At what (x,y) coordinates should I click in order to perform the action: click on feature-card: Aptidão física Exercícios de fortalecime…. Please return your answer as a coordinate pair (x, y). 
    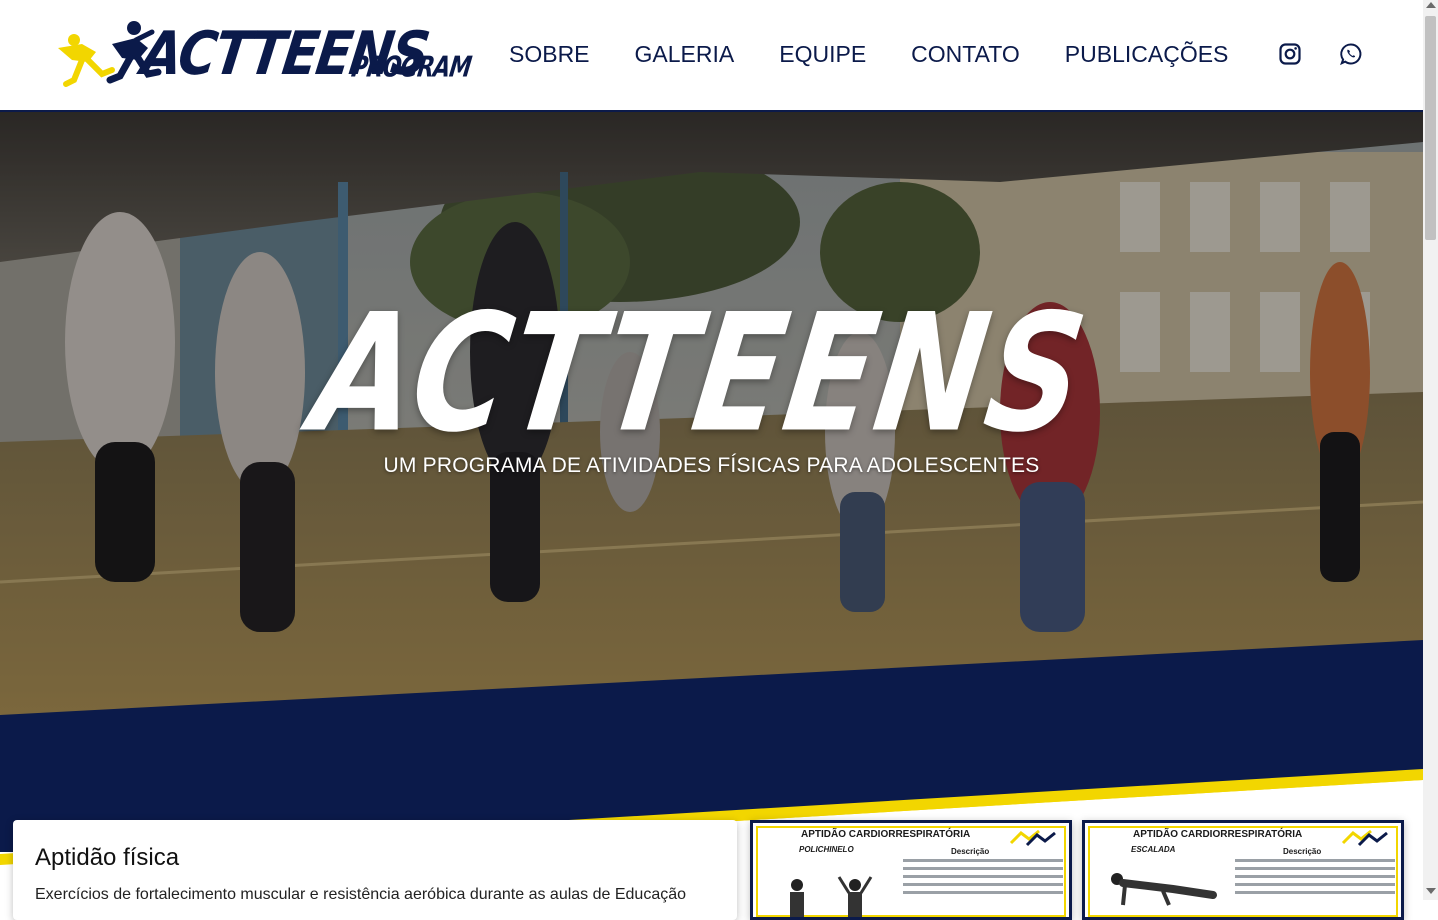
    Looking at the image, I should click on (375, 870).